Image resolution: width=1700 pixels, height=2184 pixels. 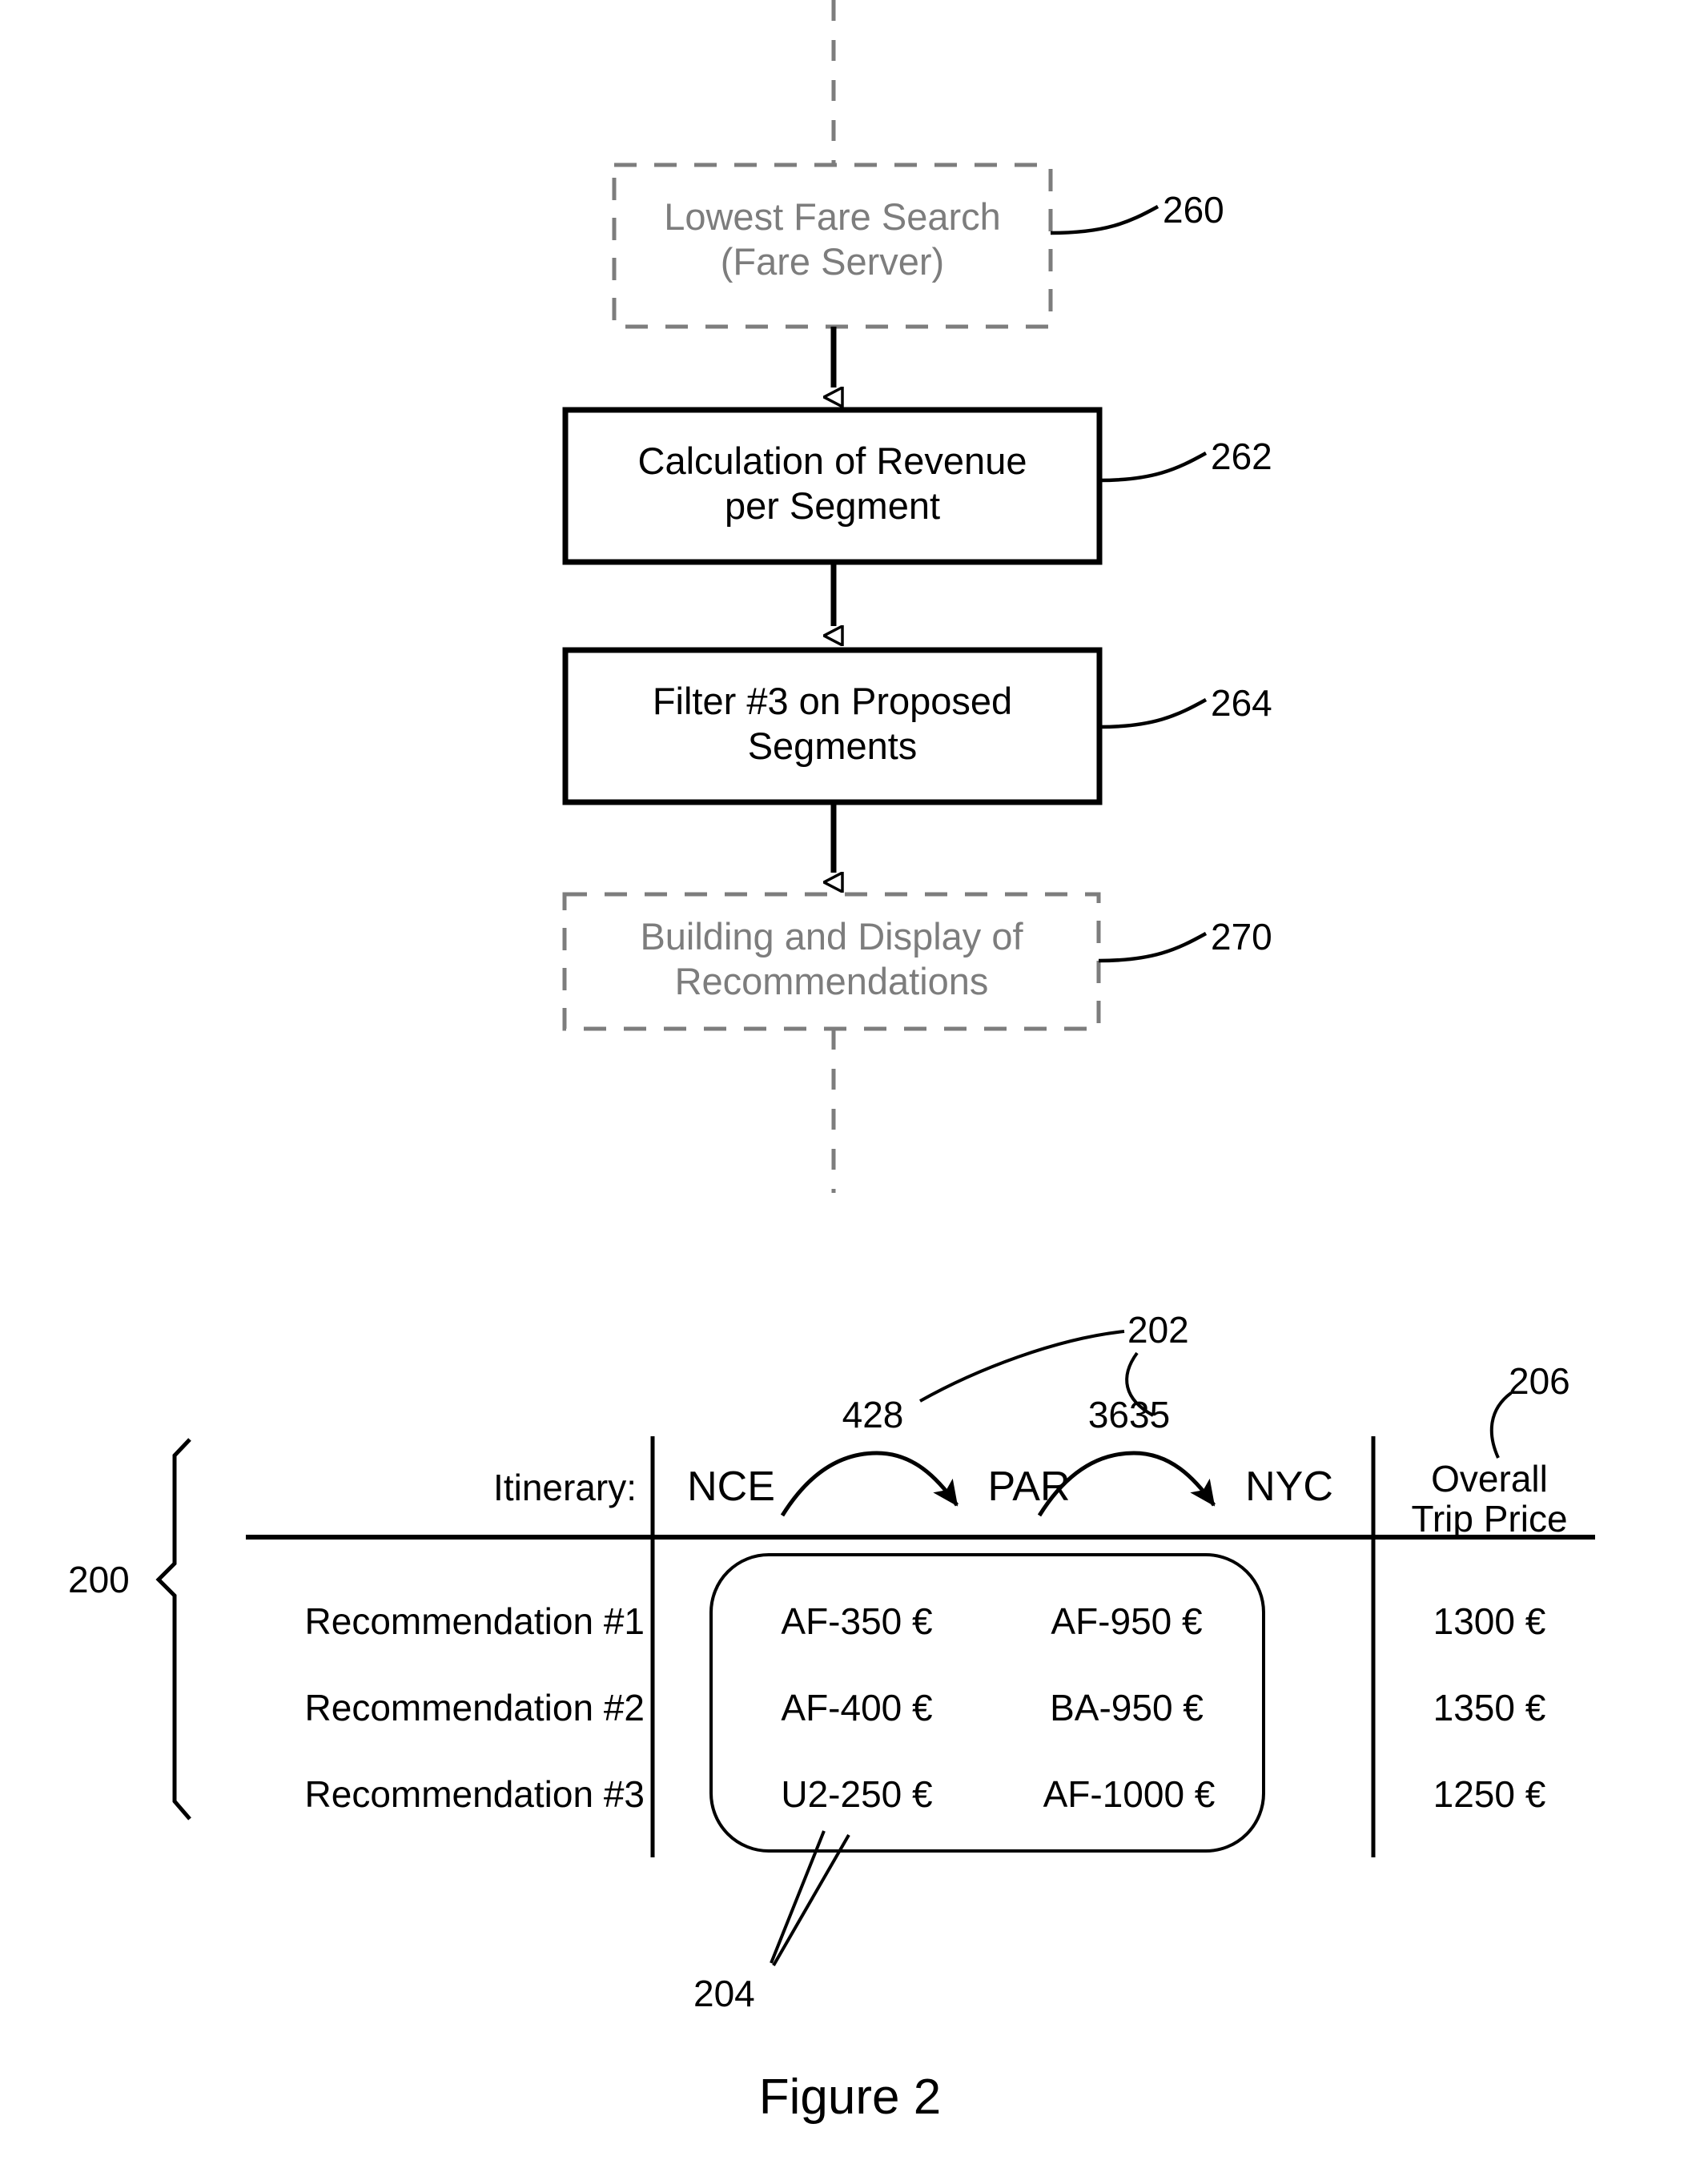 I want to click on table-row-fare-3-1: U2-250 €, so click(x=857, y=1794).